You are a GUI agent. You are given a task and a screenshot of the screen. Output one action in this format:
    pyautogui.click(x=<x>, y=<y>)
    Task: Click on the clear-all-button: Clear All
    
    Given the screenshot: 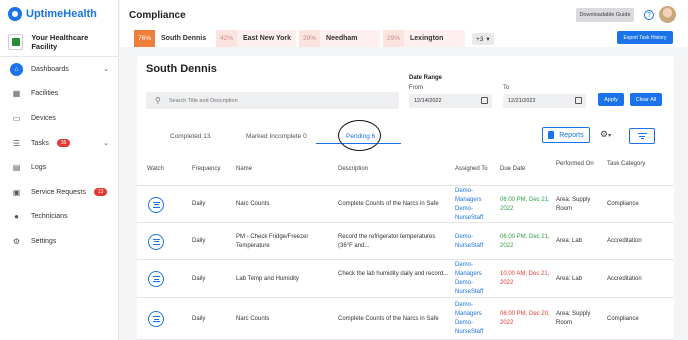 What is the action you would take?
    pyautogui.click(x=646, y=99)
    